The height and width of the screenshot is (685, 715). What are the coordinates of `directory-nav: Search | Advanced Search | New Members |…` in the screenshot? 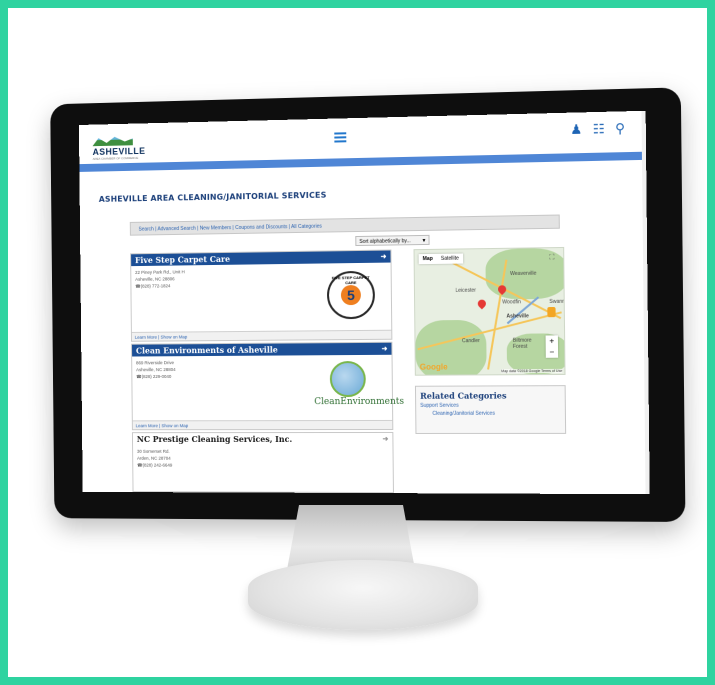 It's located at (344, 225).